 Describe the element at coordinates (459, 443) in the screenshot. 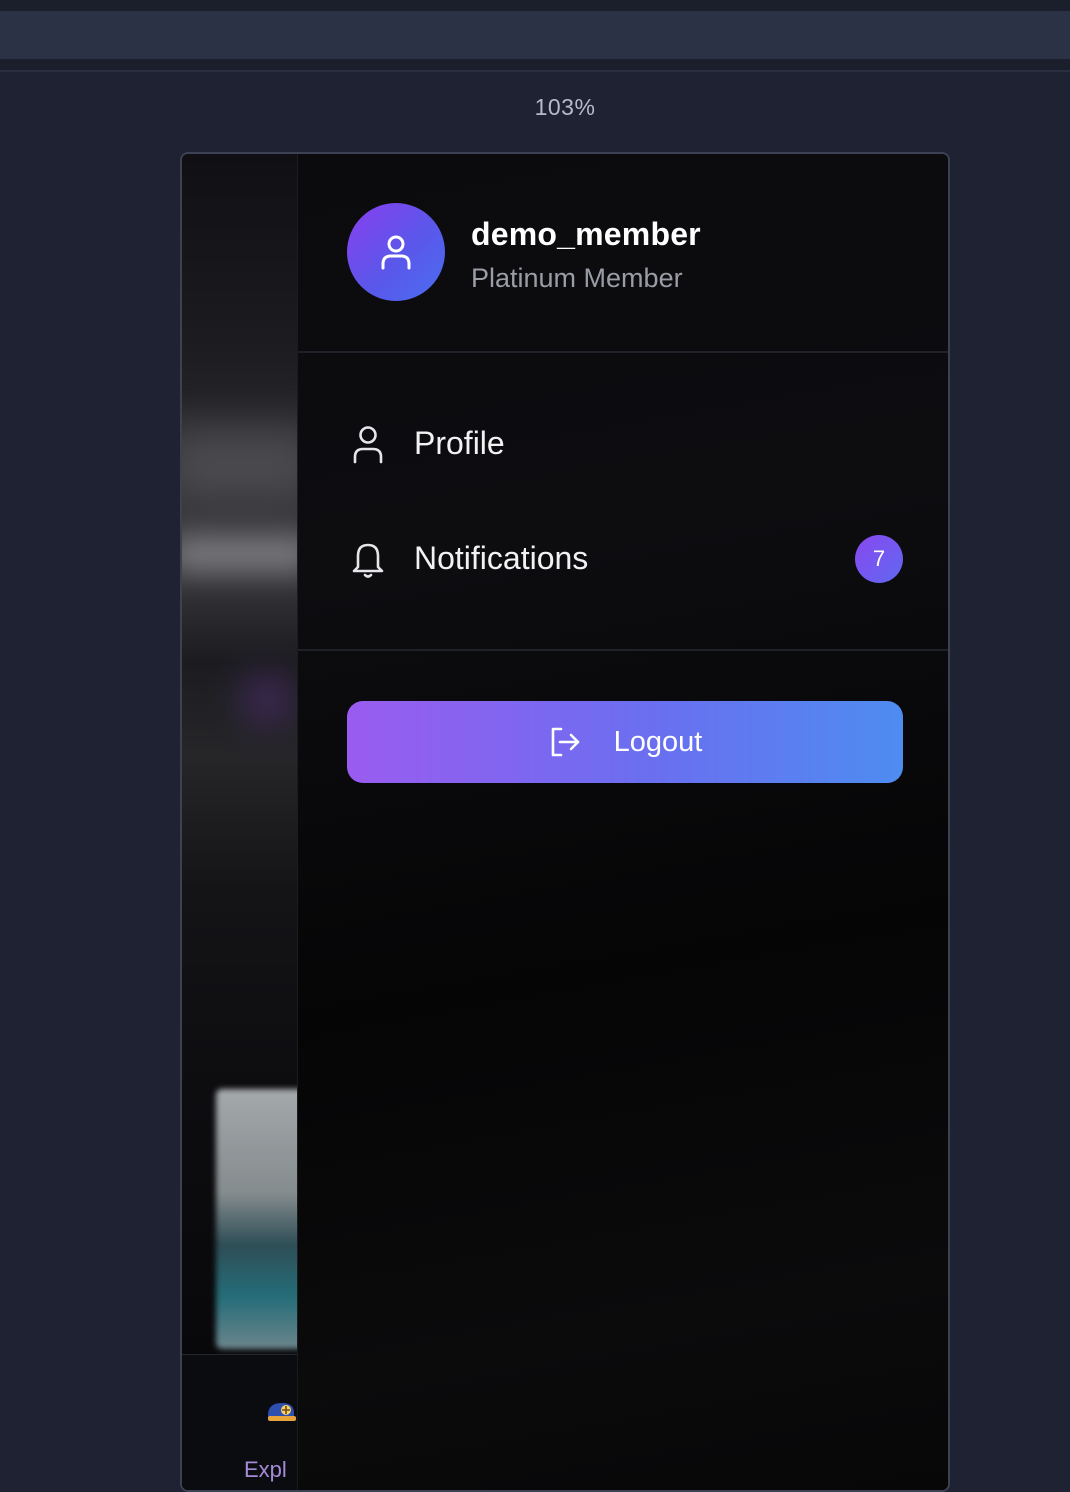

I see `menu-item-label: Profile` at that location.